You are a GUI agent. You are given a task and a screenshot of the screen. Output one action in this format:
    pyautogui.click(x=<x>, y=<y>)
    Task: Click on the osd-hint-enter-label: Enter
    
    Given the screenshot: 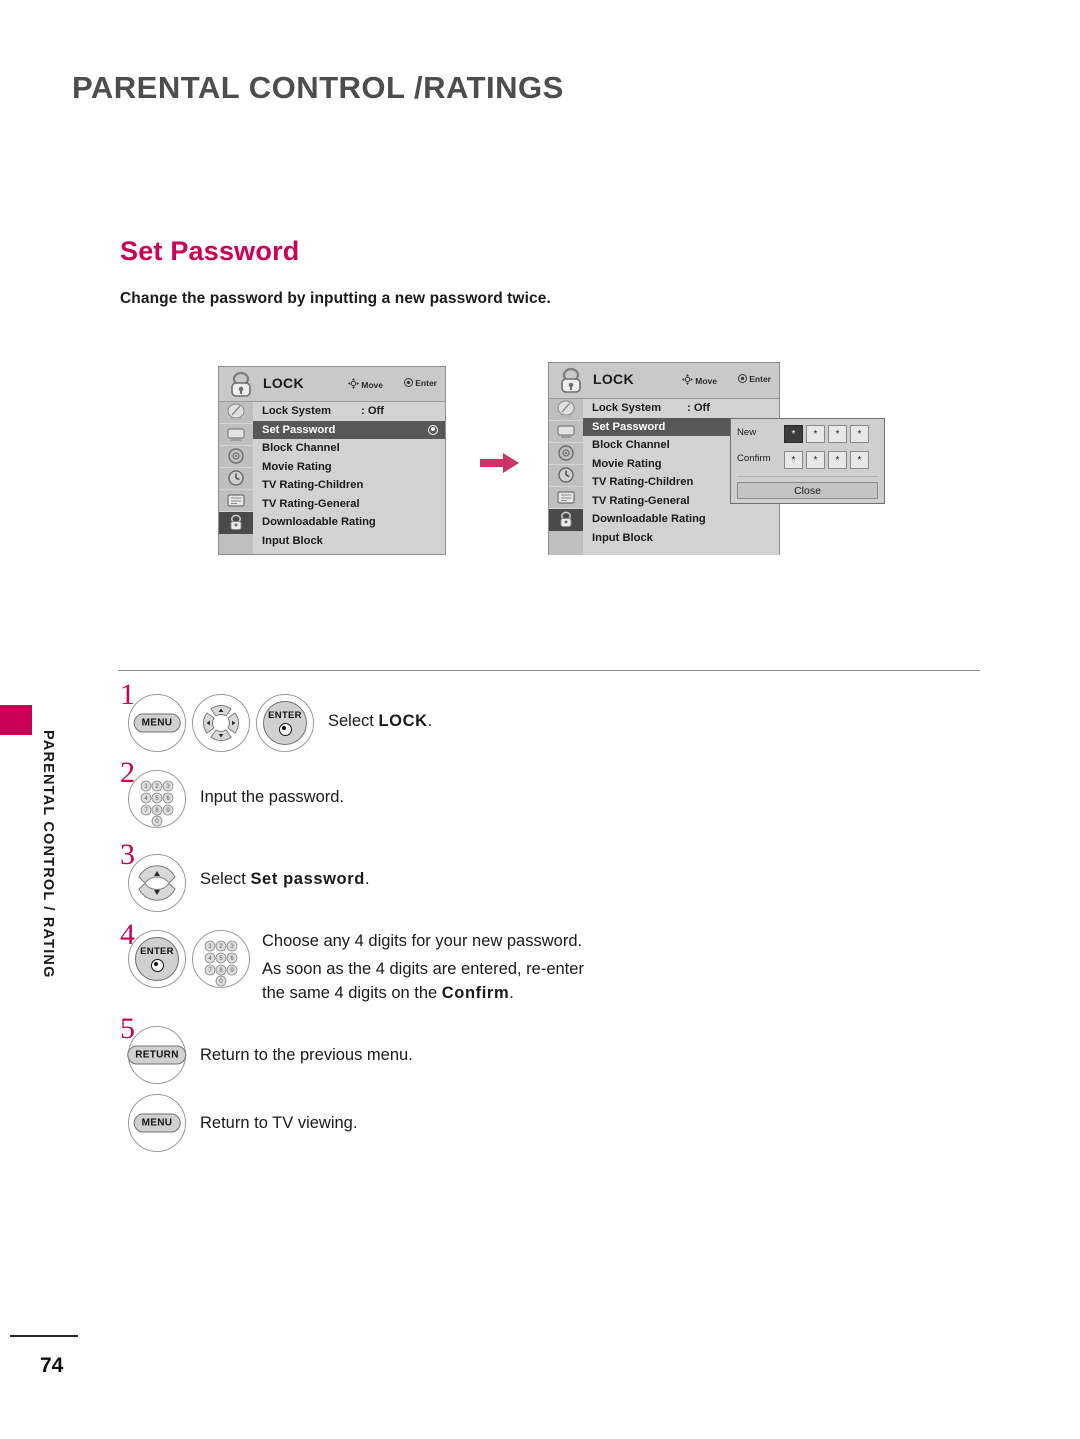 What is the action you would take?
    pyautogui.click(x=426, y=383)
    